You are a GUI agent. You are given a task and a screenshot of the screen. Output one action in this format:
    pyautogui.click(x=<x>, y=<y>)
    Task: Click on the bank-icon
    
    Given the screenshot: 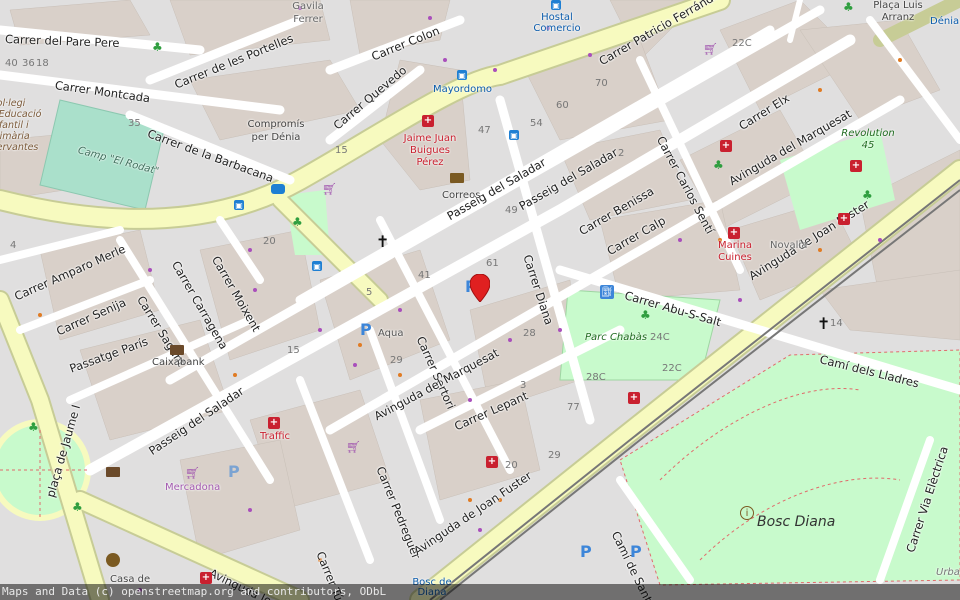 What is the action you would take?
    pyautogui.click(x=177, y=350)
    